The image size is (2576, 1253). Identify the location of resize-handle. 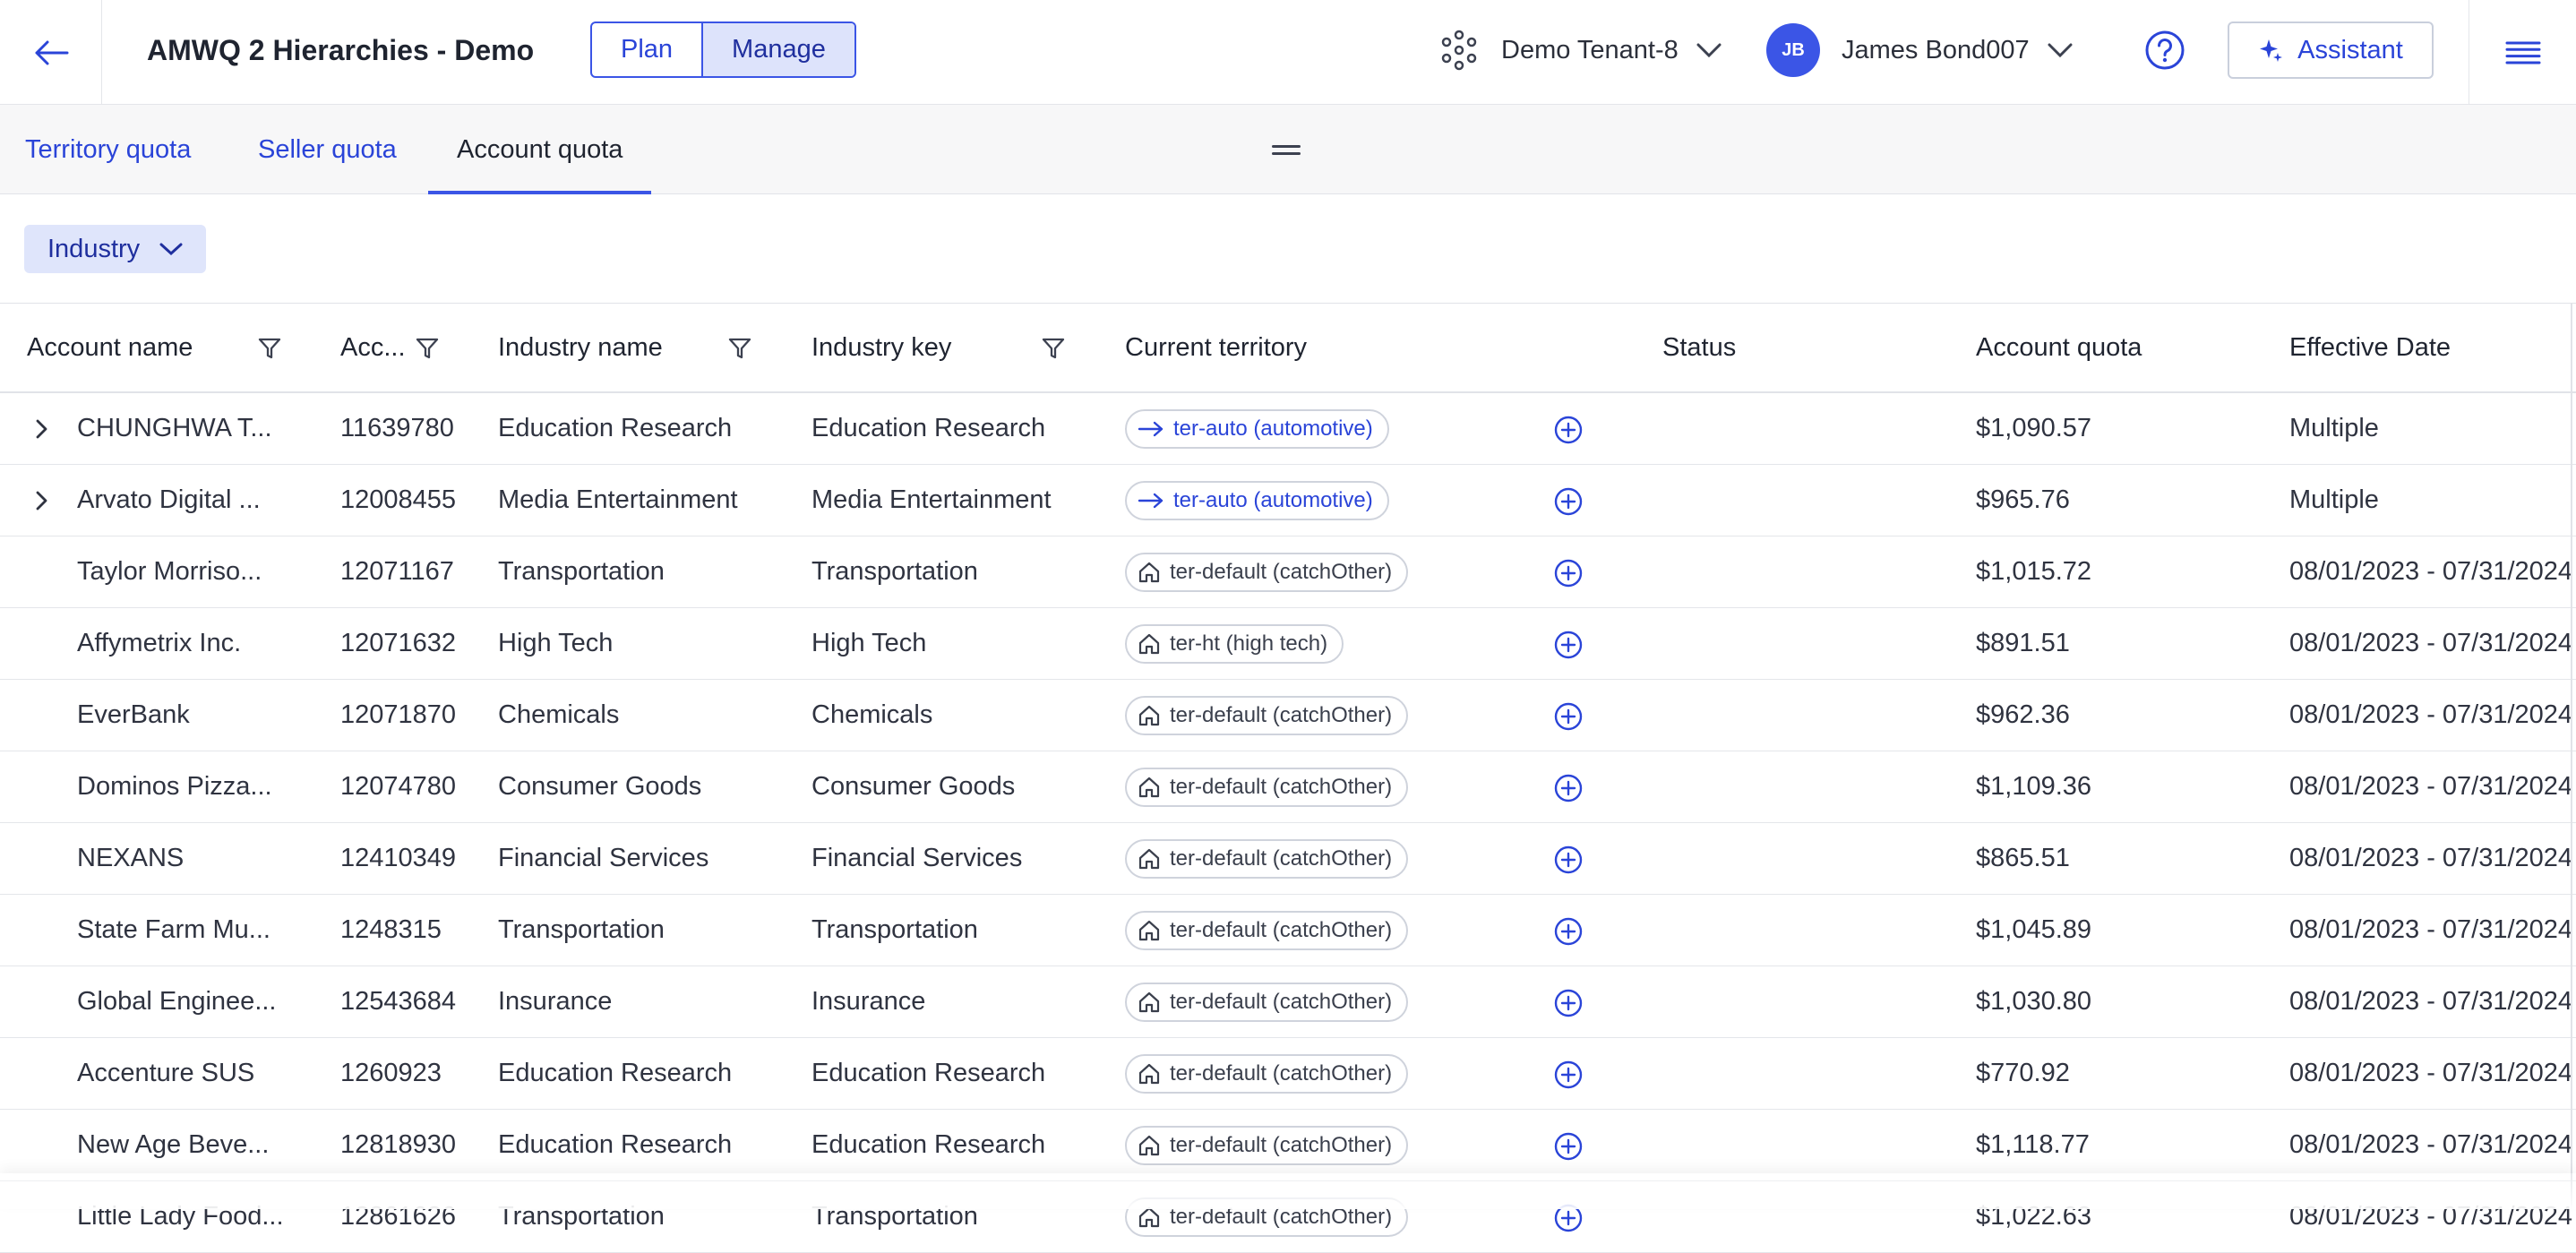
(1286, 150).